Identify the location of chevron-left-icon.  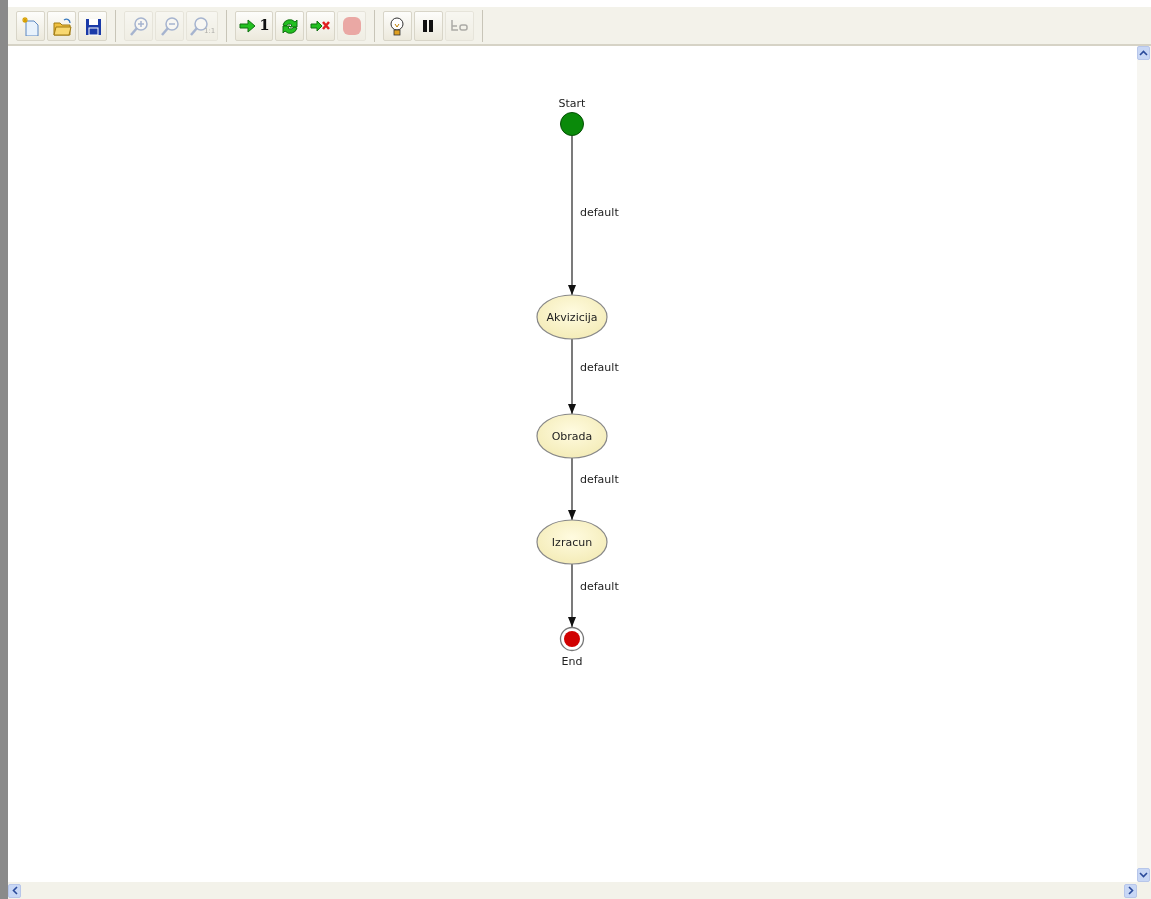
(14, 890).